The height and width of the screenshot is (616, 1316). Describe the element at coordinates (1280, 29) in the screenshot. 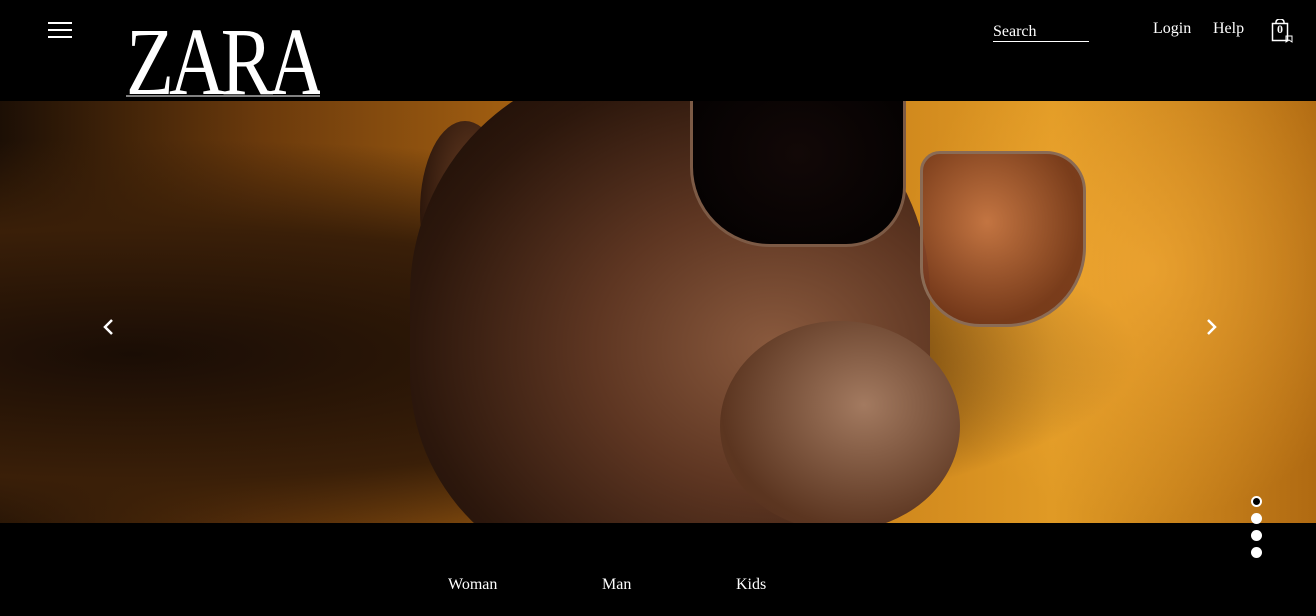

I see `bag-count: 0` at that location.